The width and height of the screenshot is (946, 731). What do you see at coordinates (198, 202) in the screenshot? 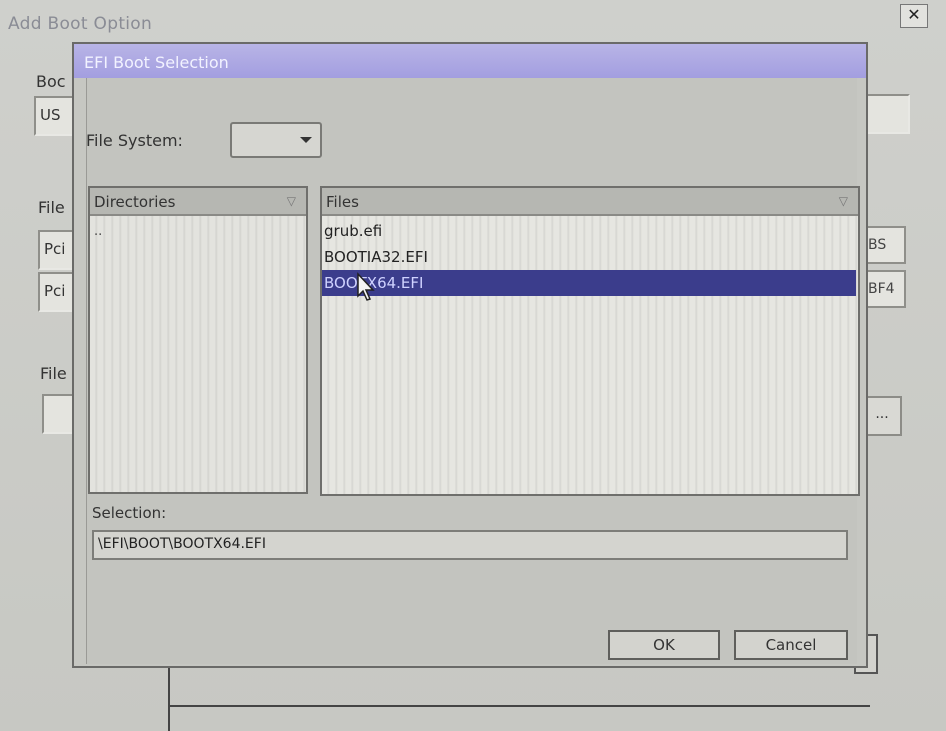
I see `directories-header: Directories ▽` at bounding box center [198, 202].